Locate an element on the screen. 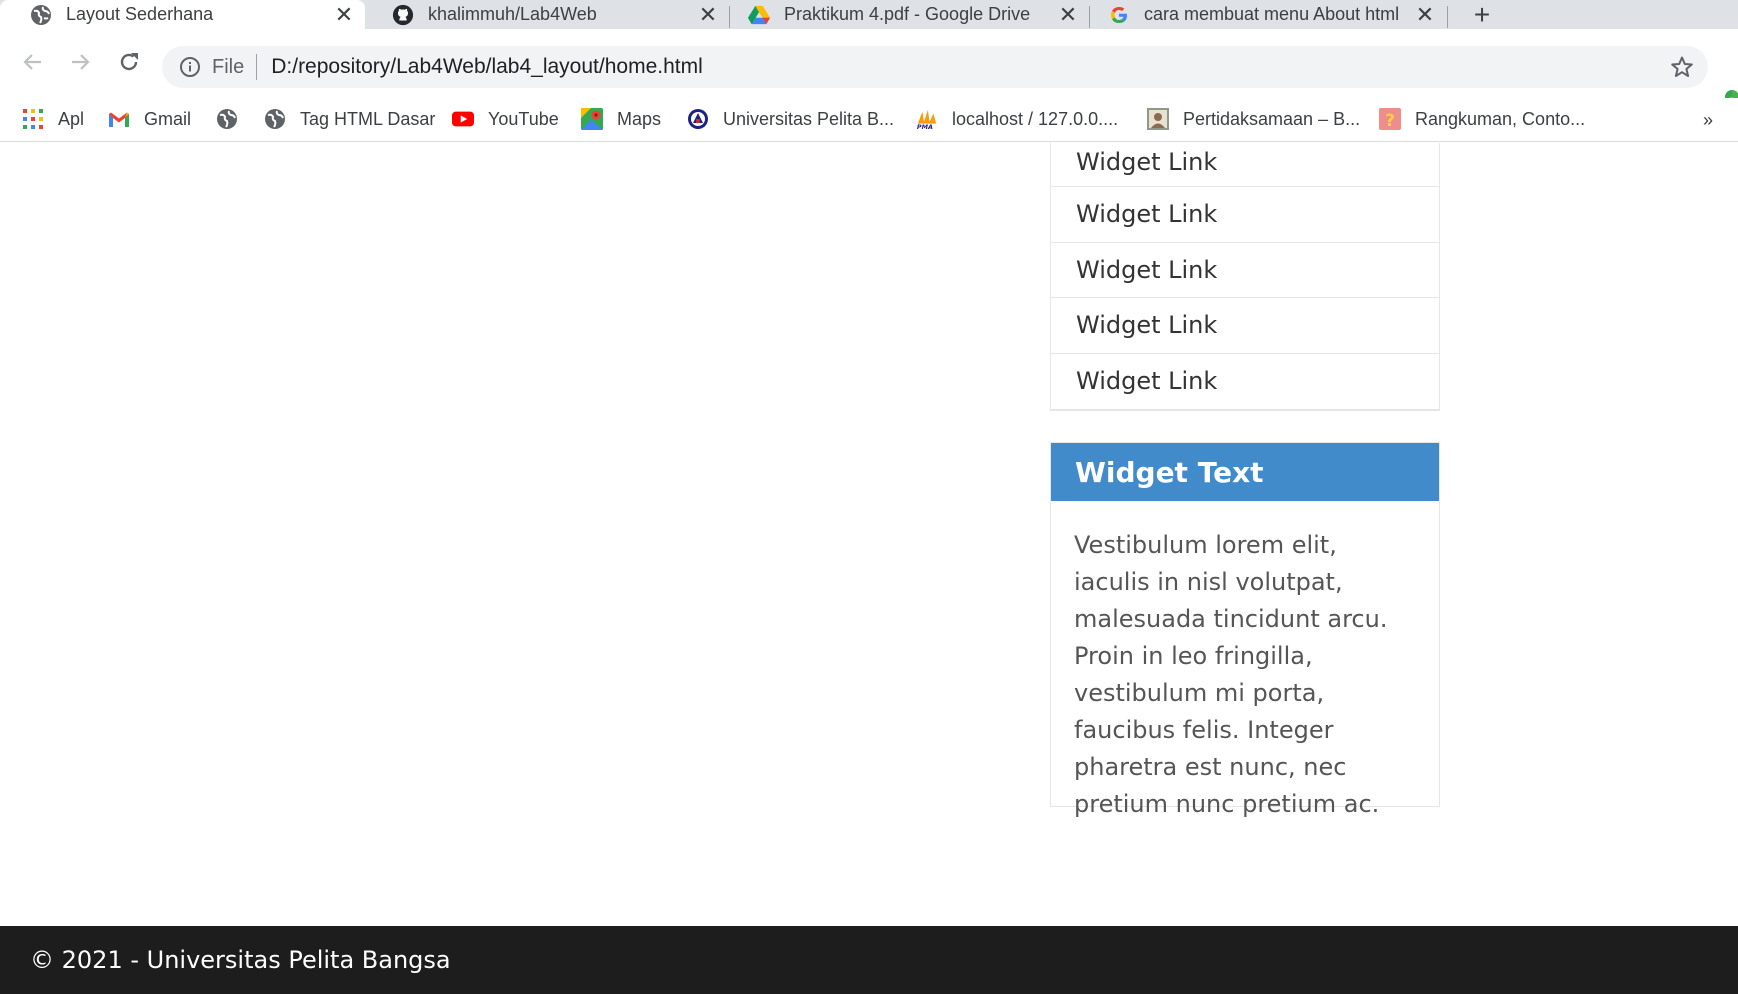 This screenshot has width=1738, height=994. tab-title: cara membuat menu About html is located at coordinates (1272, 14).